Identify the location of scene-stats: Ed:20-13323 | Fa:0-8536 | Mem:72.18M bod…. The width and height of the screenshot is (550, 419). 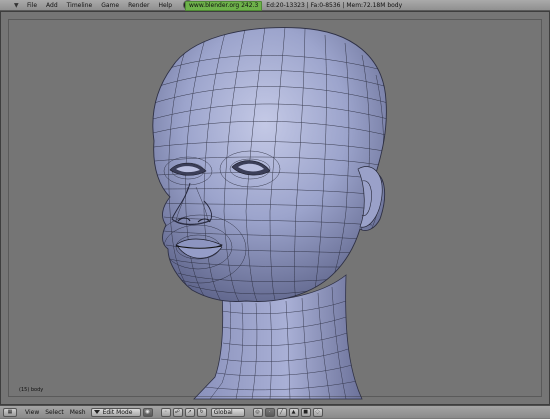
(334, 5).